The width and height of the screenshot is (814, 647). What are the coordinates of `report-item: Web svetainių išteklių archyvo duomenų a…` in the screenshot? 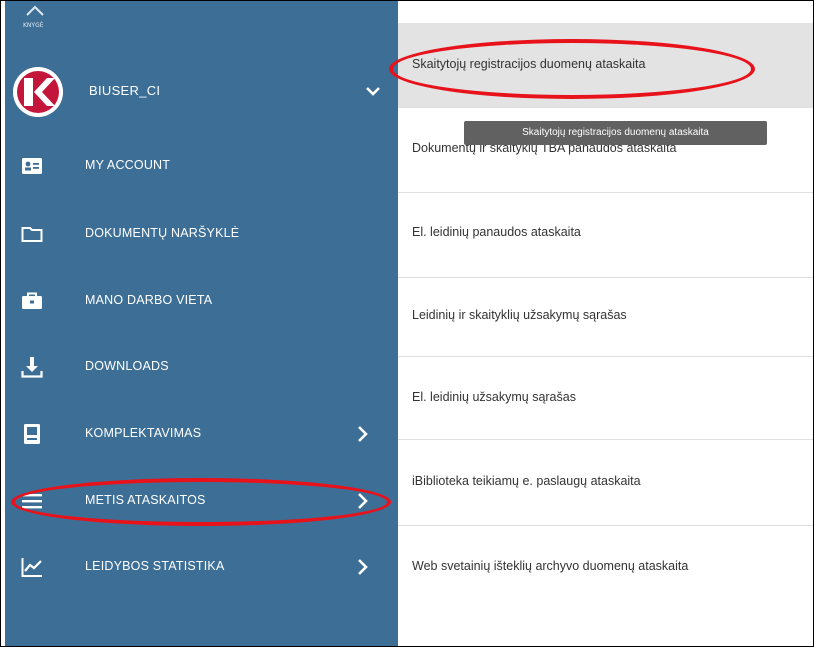 It's located at (605, 586).